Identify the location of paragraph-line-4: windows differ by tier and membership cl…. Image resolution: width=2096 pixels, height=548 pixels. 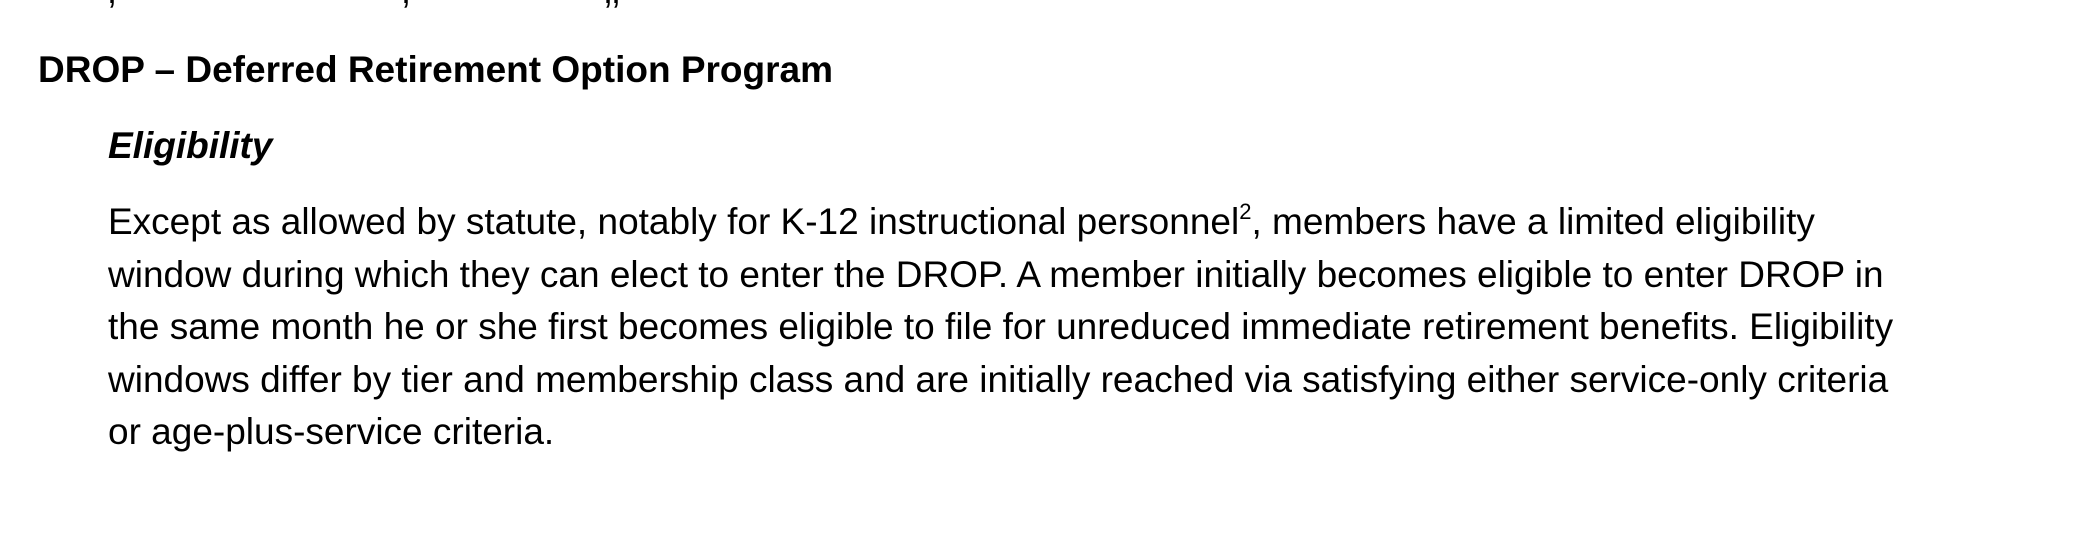
(998, 379).